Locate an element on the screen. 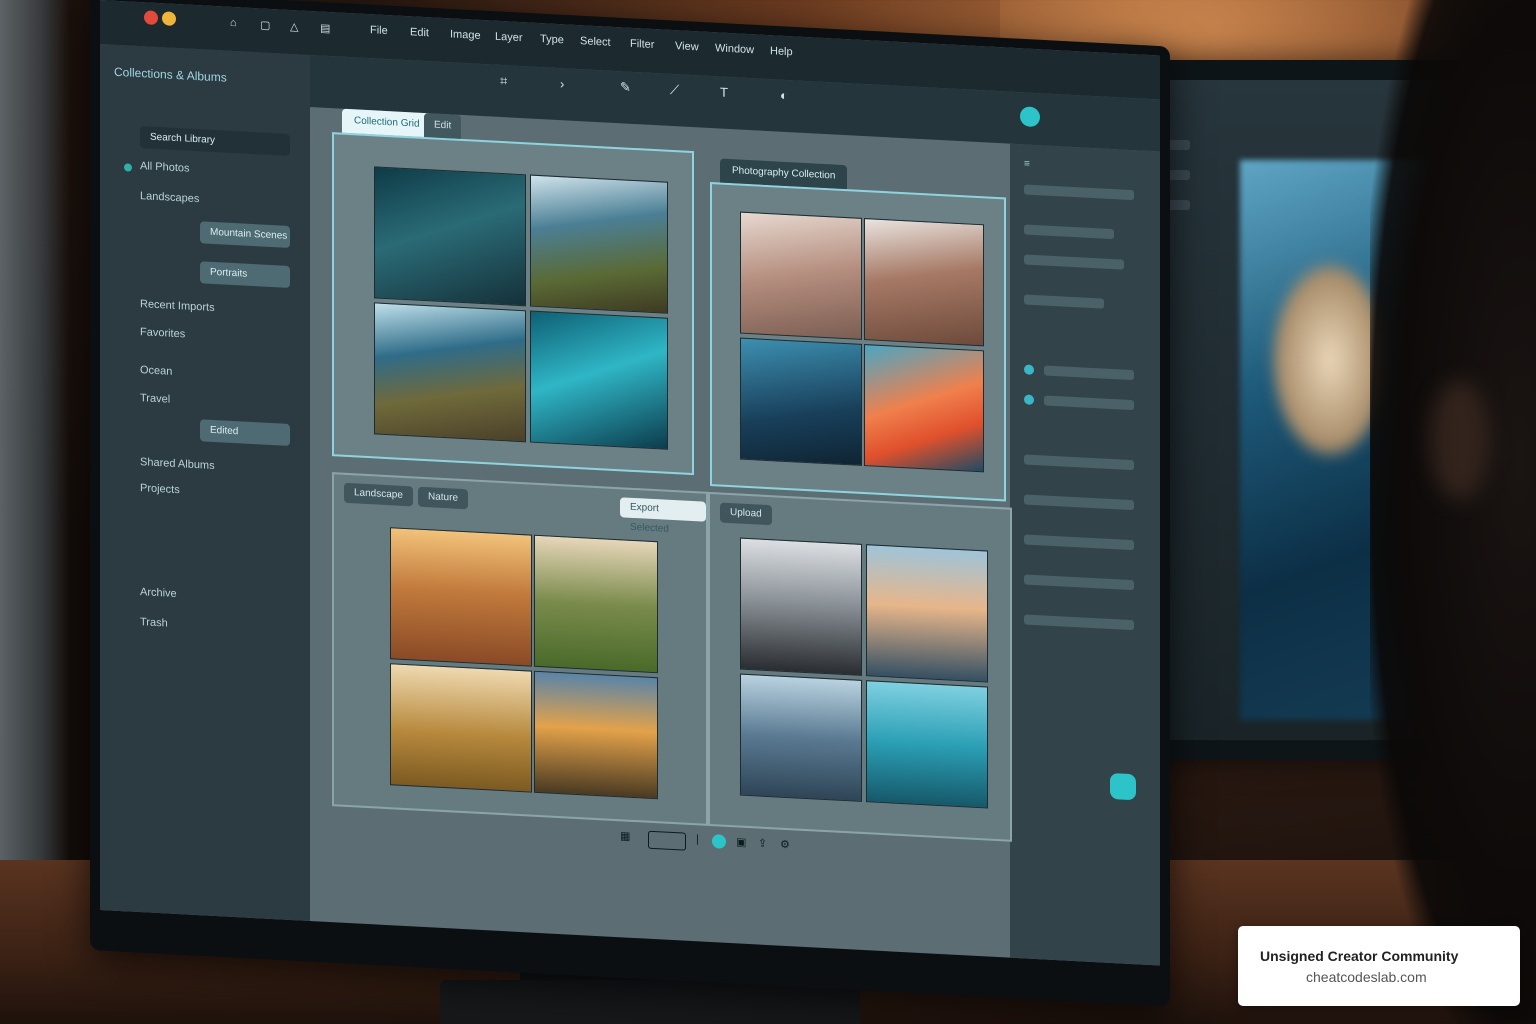 This screenshot has width=1536, height=1024. minimize-window-button is located at coordinates (169, 18).